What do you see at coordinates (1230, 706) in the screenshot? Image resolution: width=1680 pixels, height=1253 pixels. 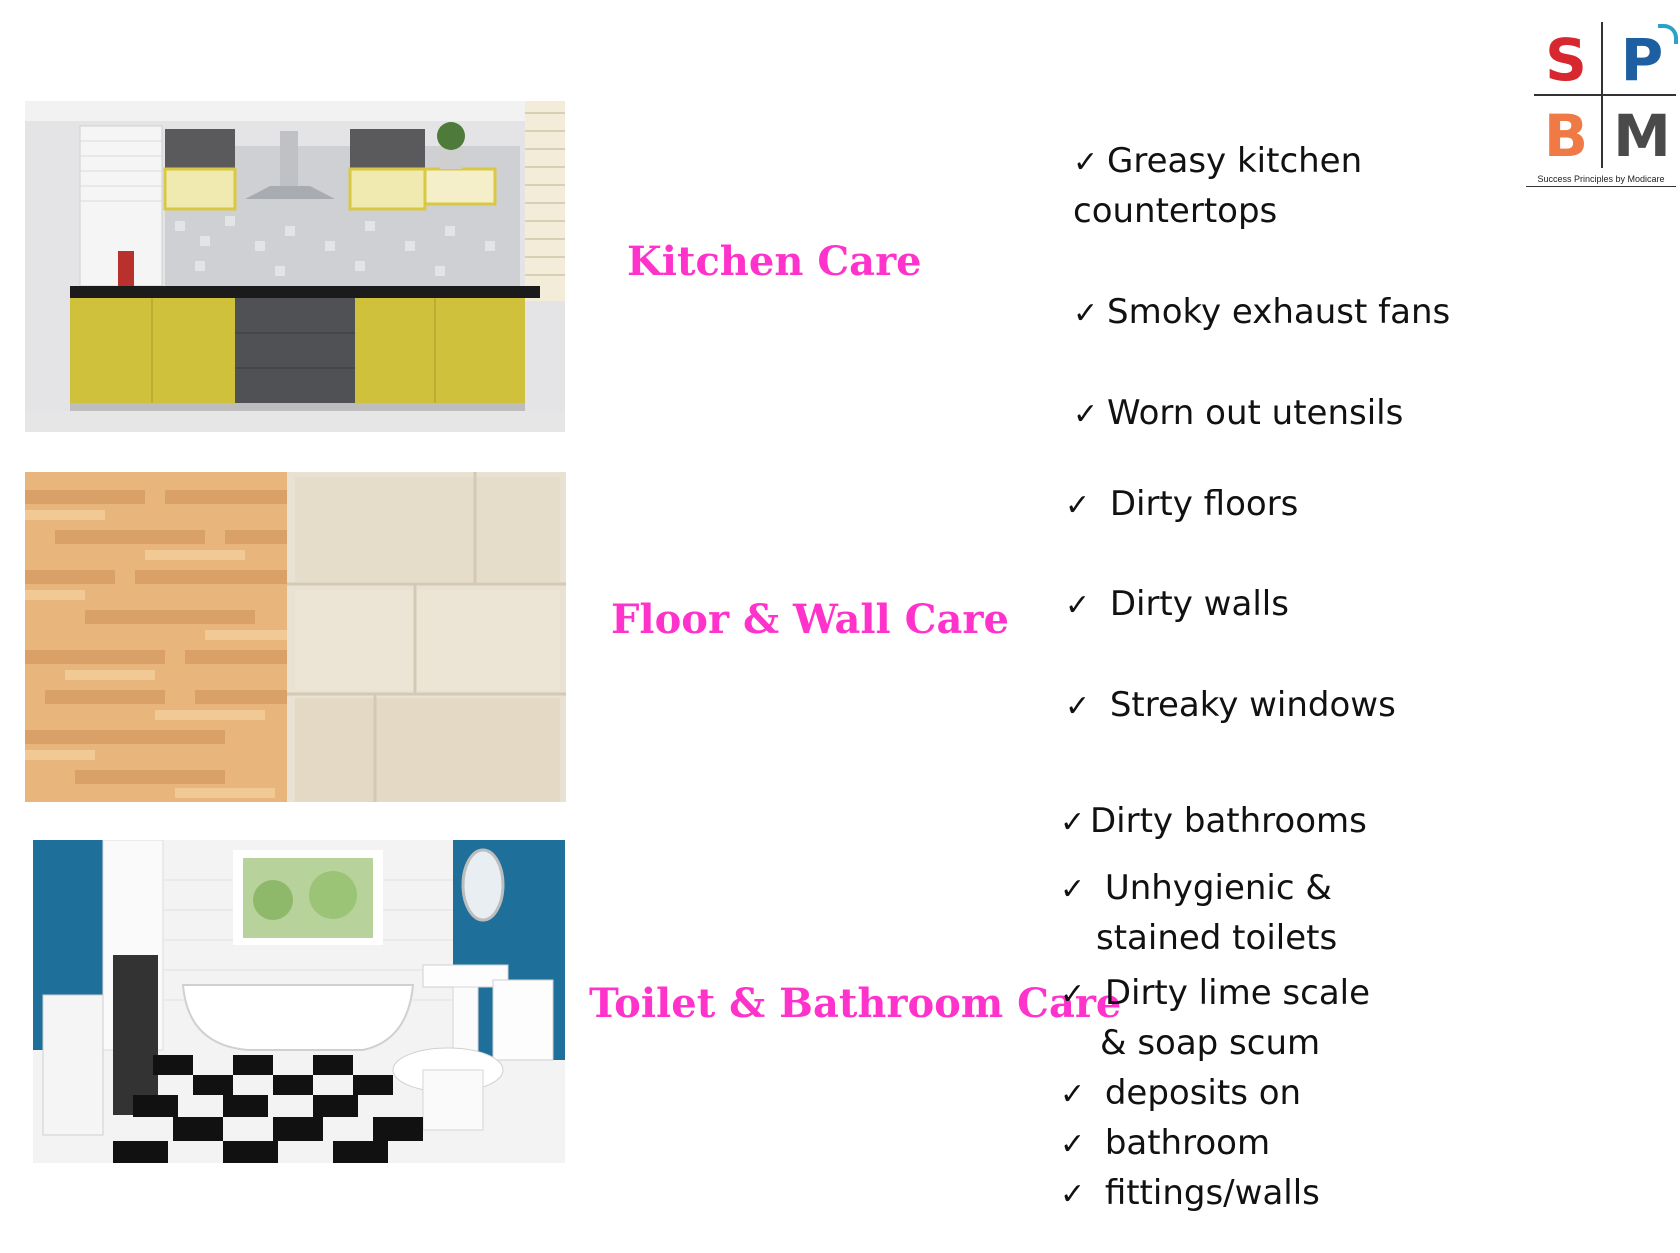 I see `checklist-item: ✓ Streaky windows` at bounding box center [1230, 706].